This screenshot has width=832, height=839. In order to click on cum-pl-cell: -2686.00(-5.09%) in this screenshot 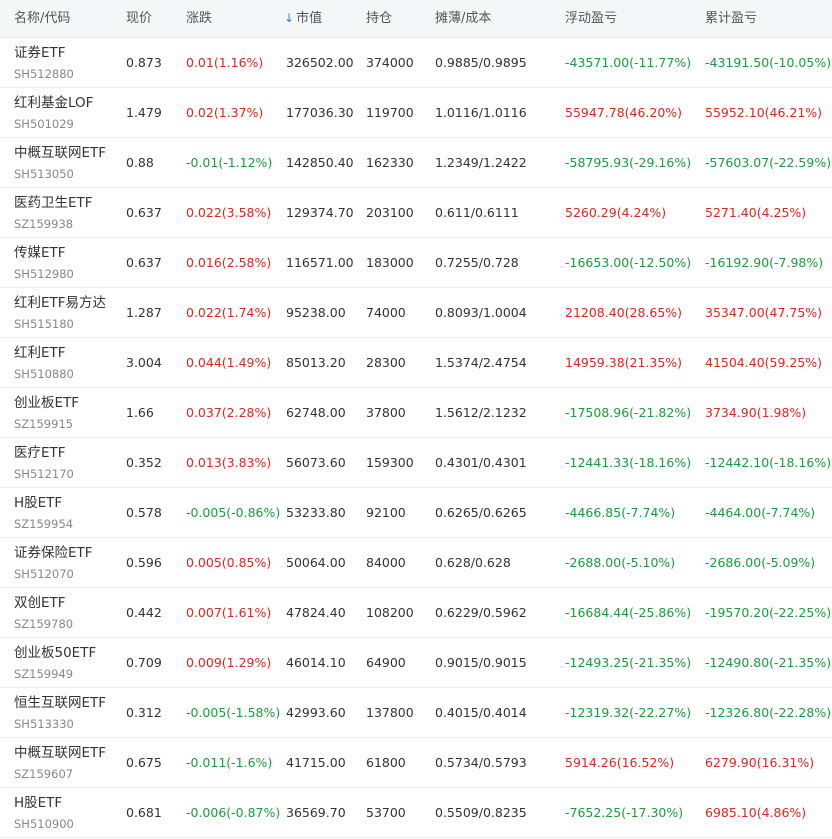, I will do `click(760, 562)`.